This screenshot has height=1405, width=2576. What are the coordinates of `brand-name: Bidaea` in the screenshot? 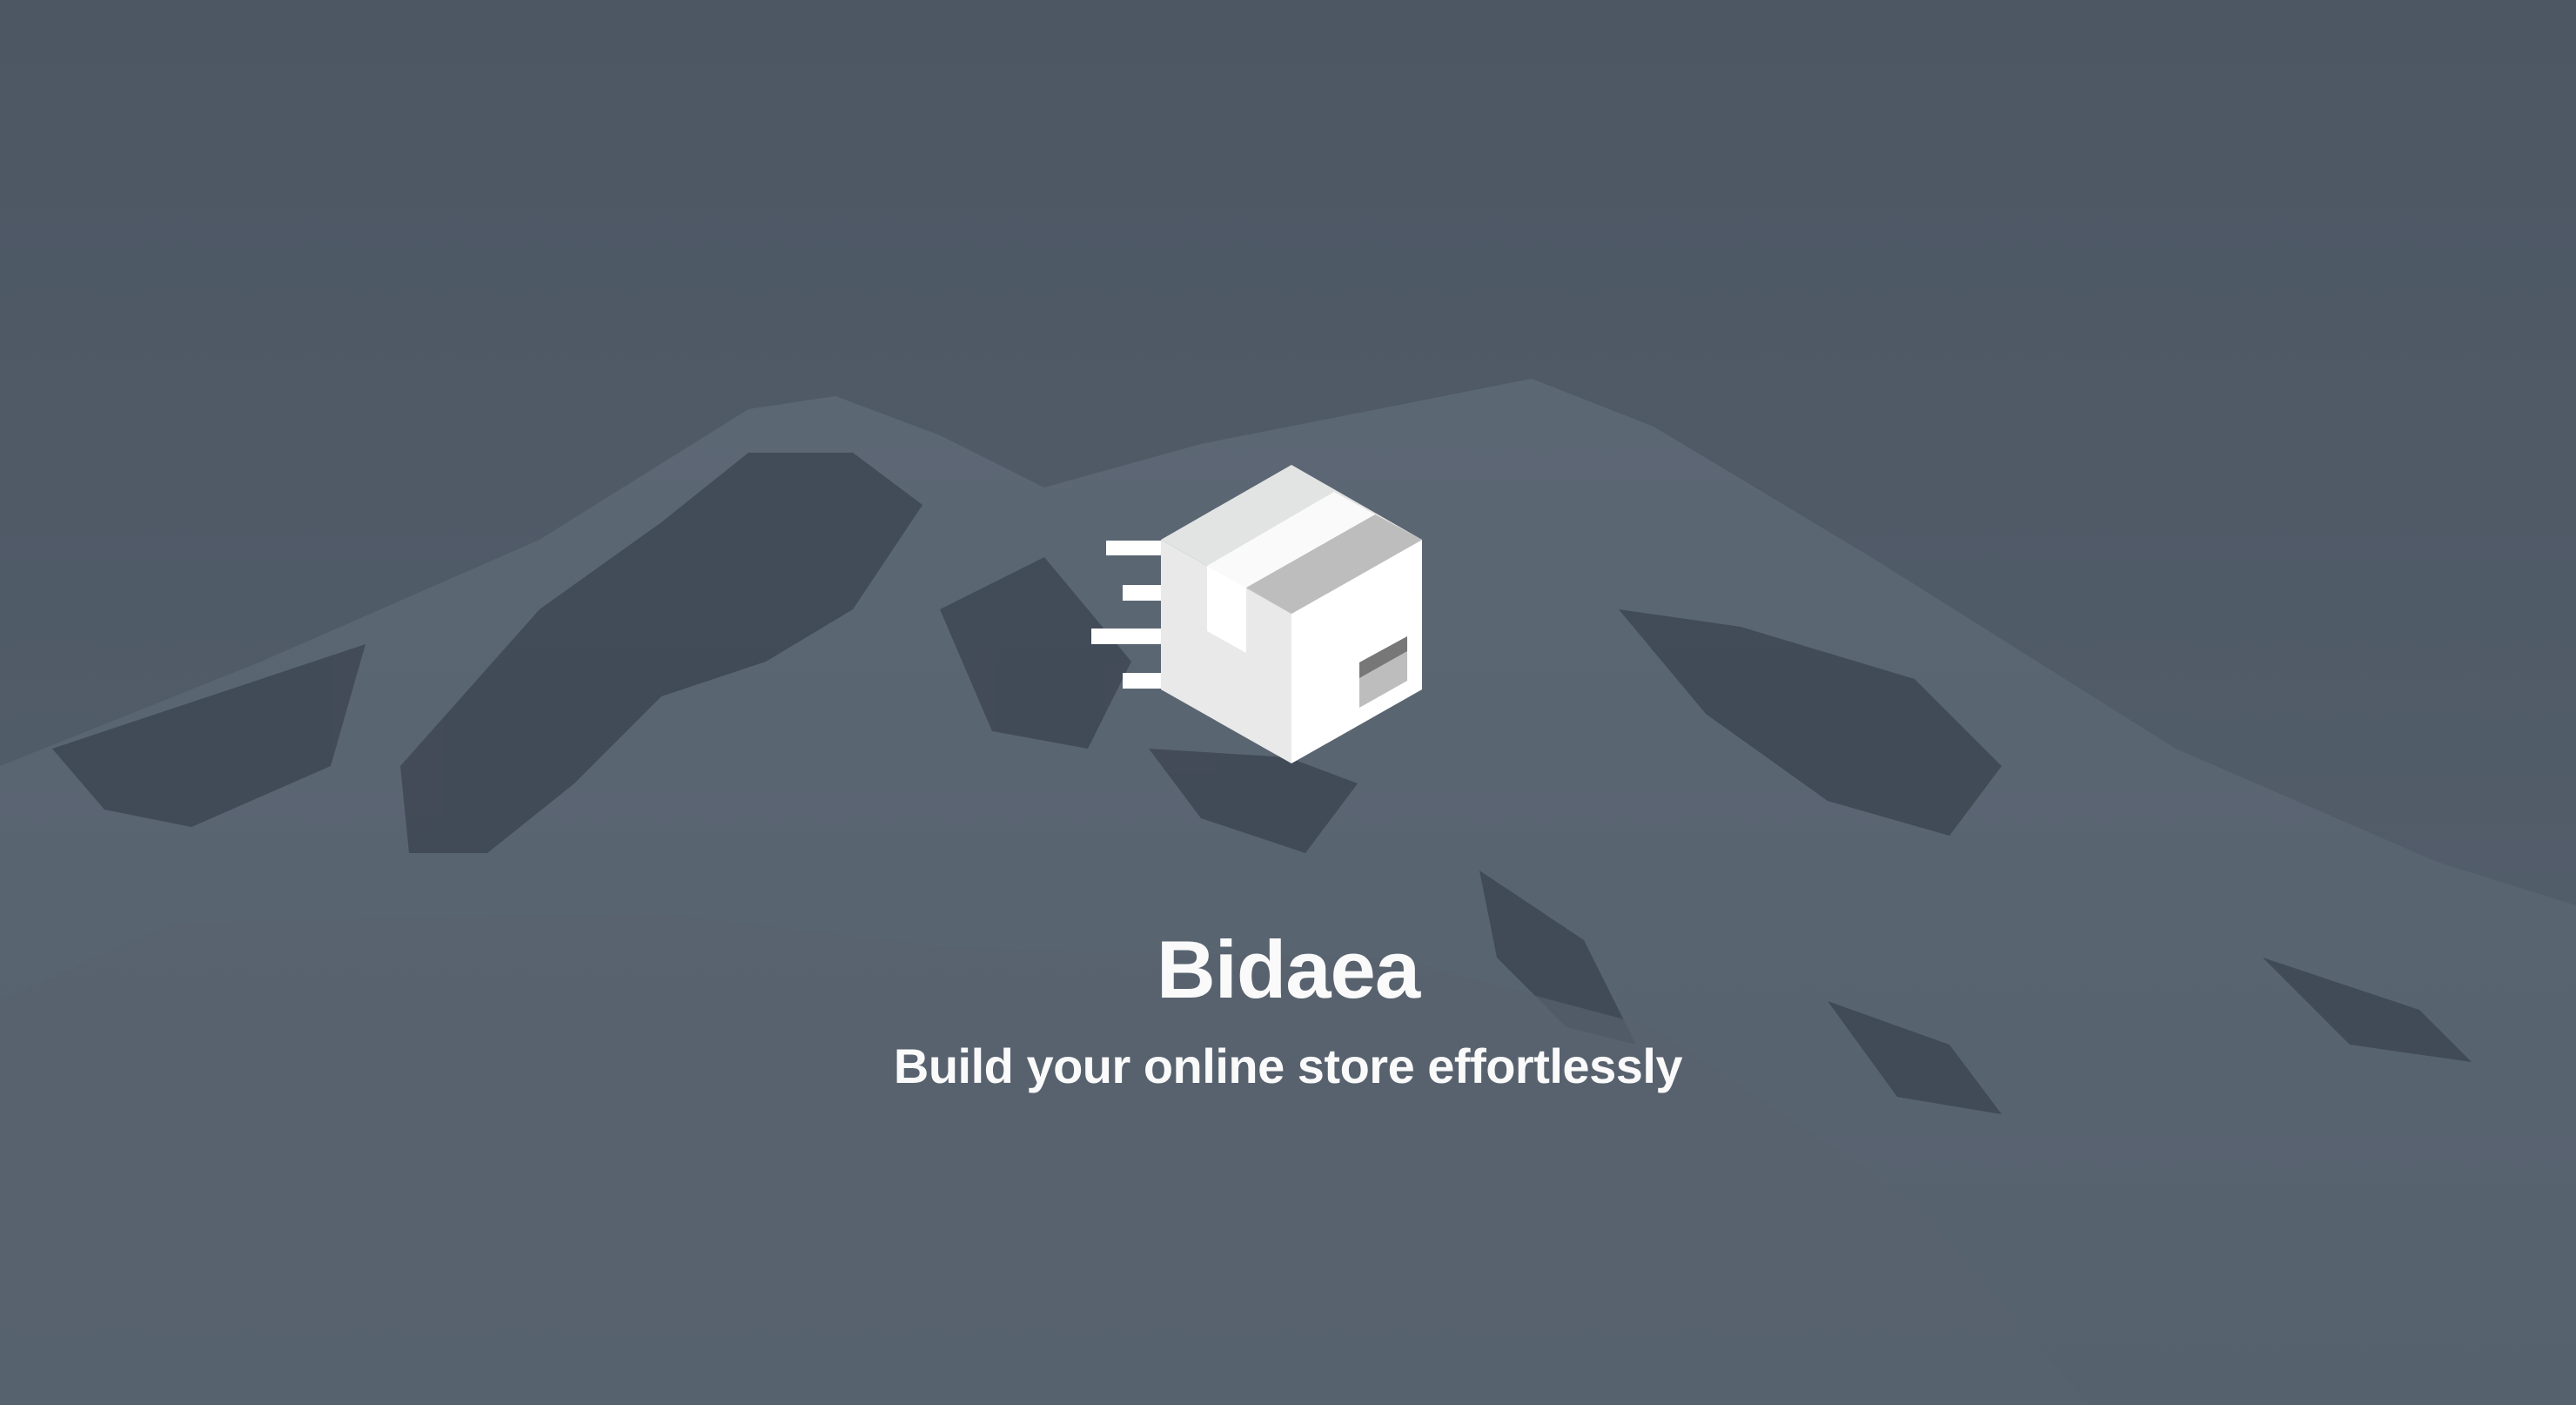 It's located at (1288, 970).